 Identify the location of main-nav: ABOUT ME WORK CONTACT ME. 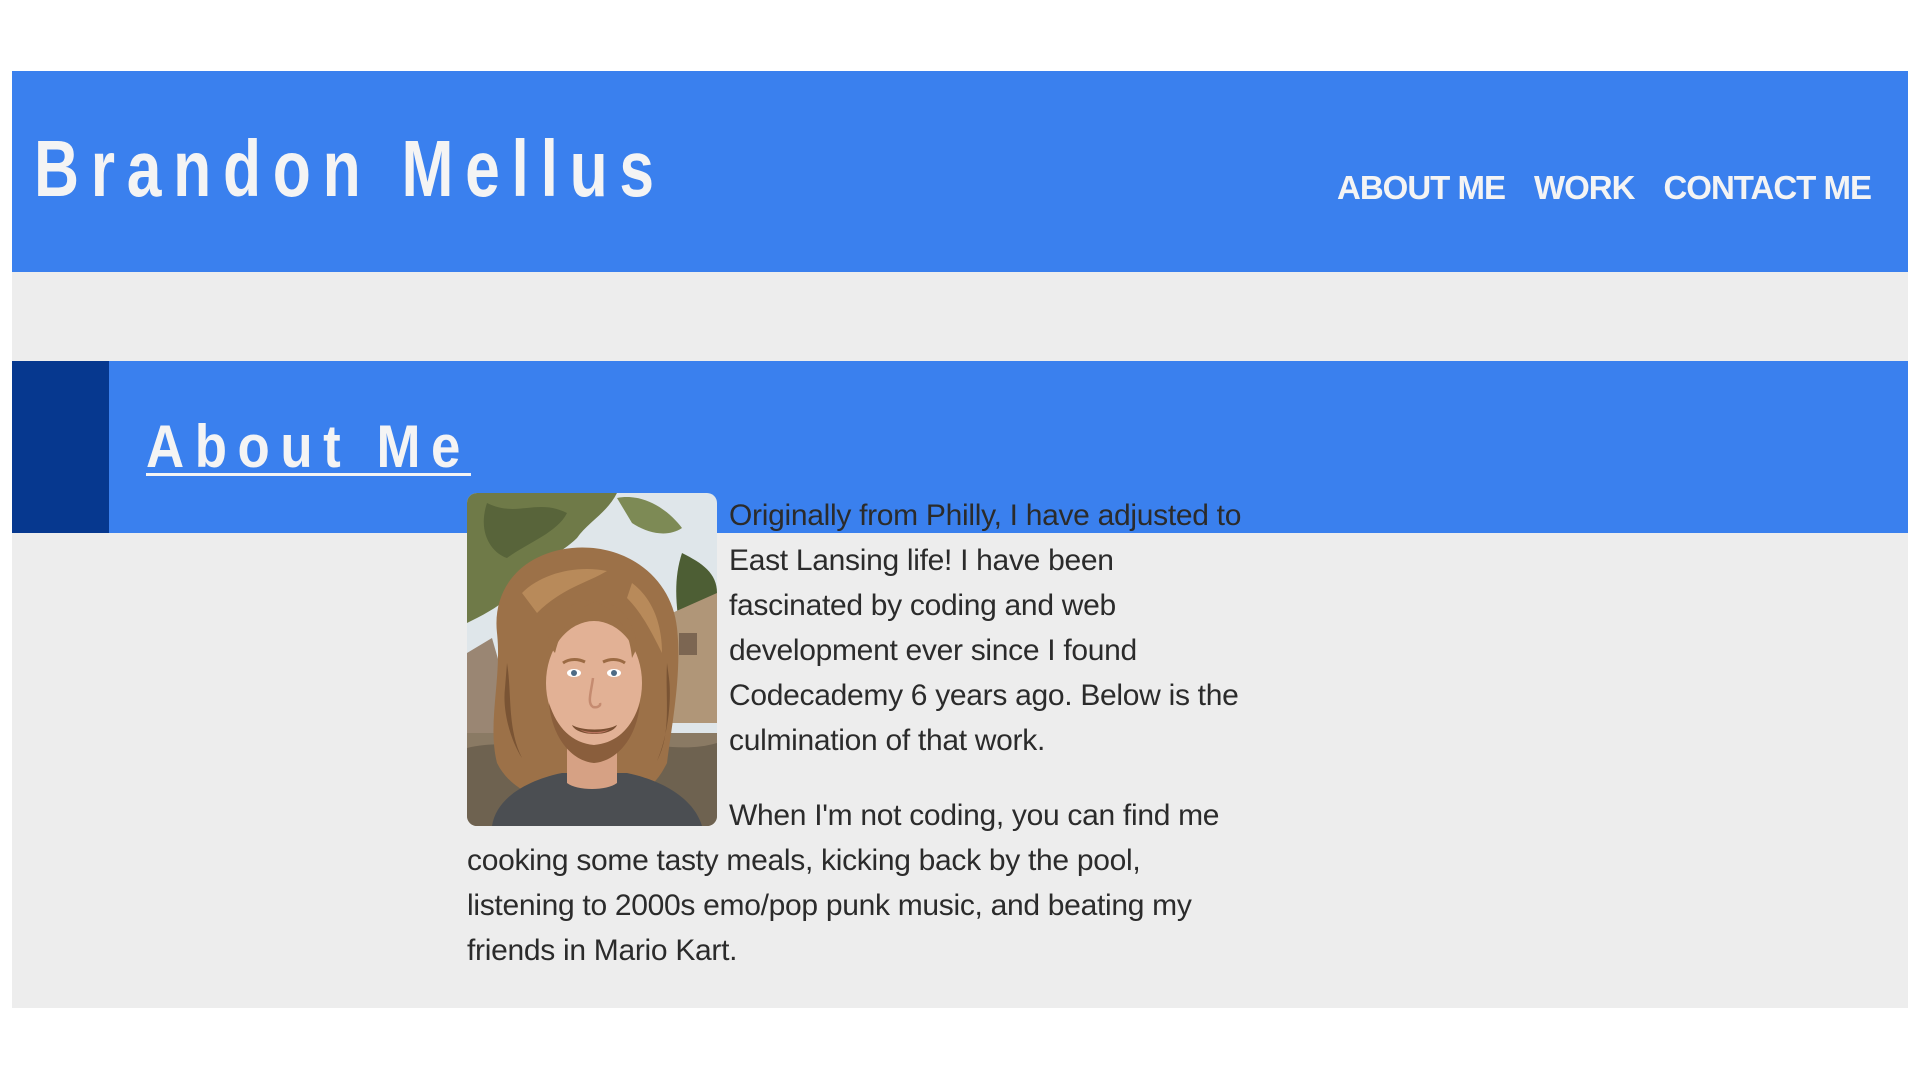
(1604, 187).